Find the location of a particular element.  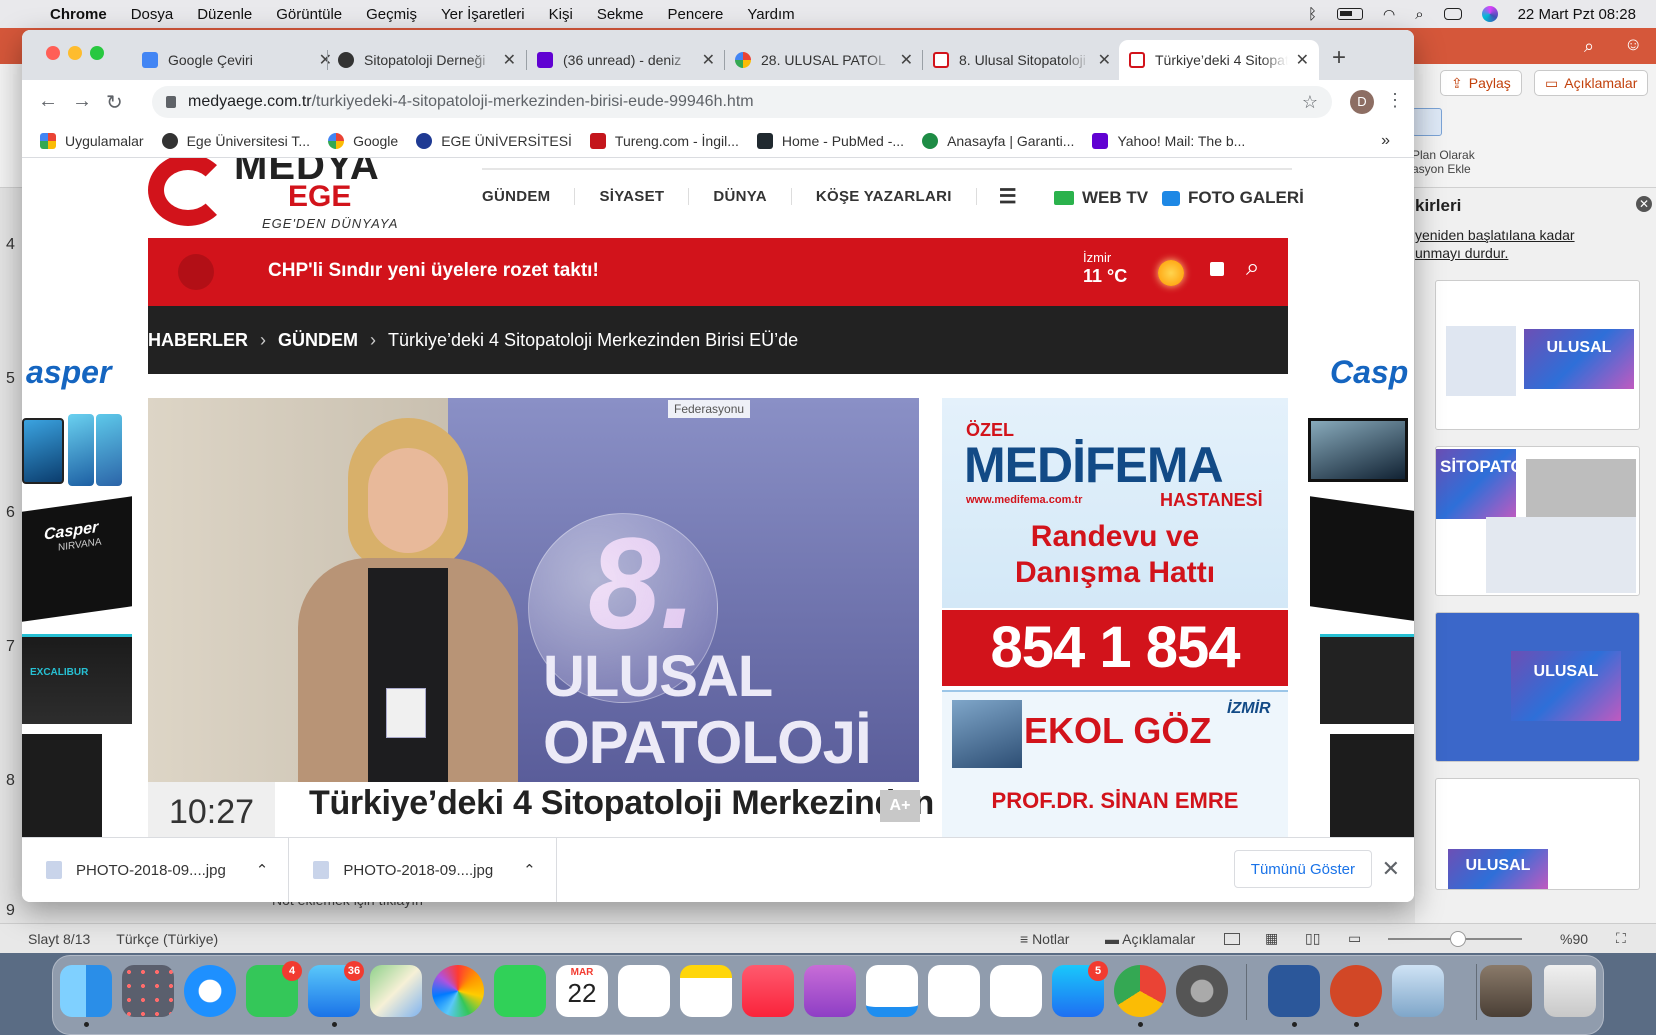

nav-menu-icon: ☰ is located at coordinates (997, 196).